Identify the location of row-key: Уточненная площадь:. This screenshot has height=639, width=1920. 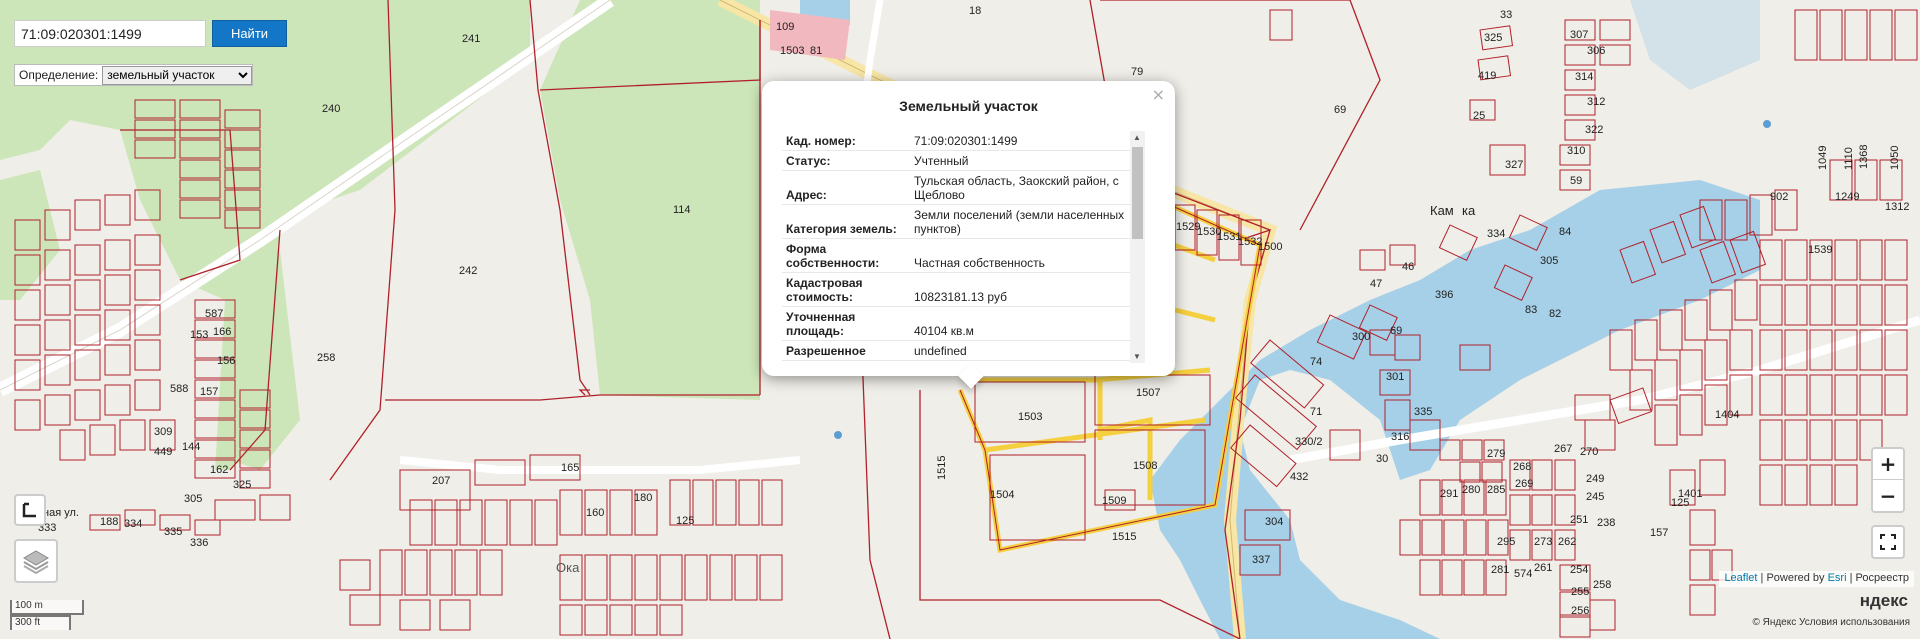
(846, 323).